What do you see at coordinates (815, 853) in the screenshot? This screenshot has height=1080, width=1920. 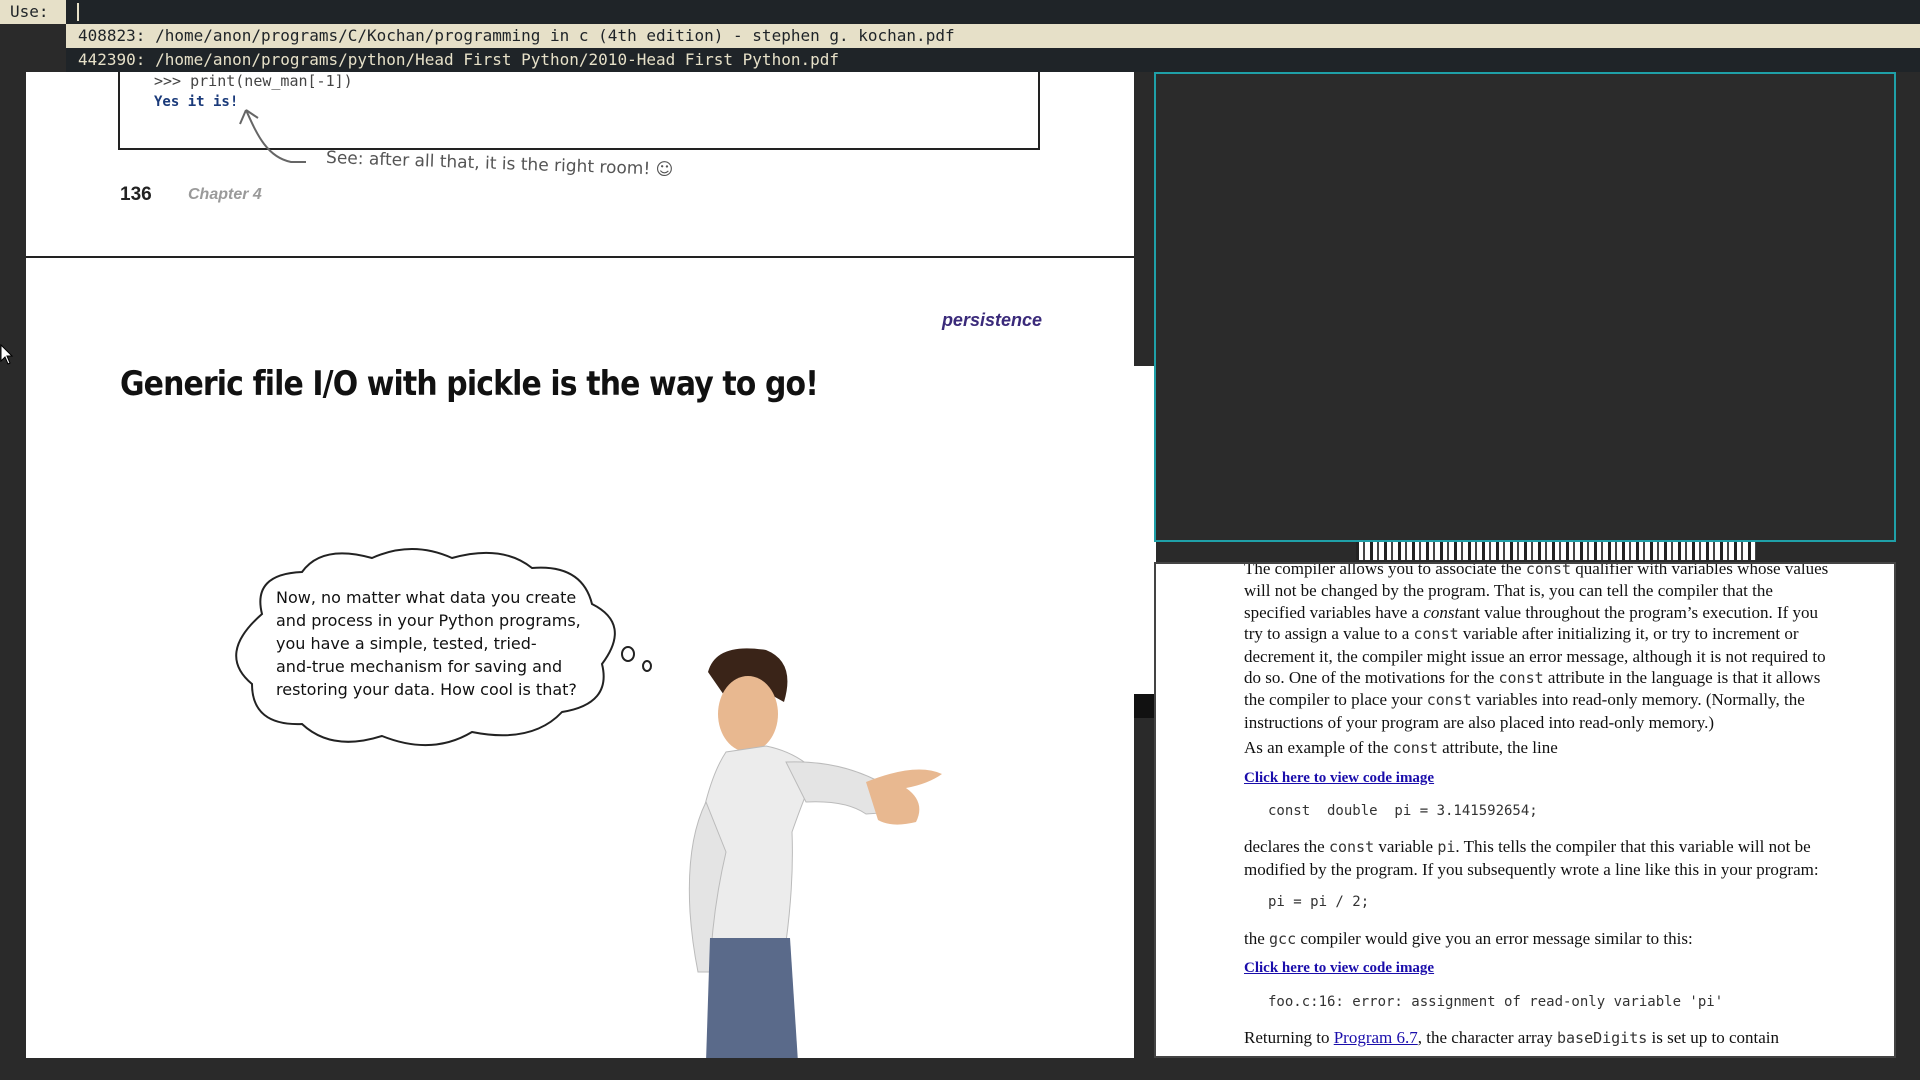 I see `person-illustration-icon` at bounding box center [815, 853].